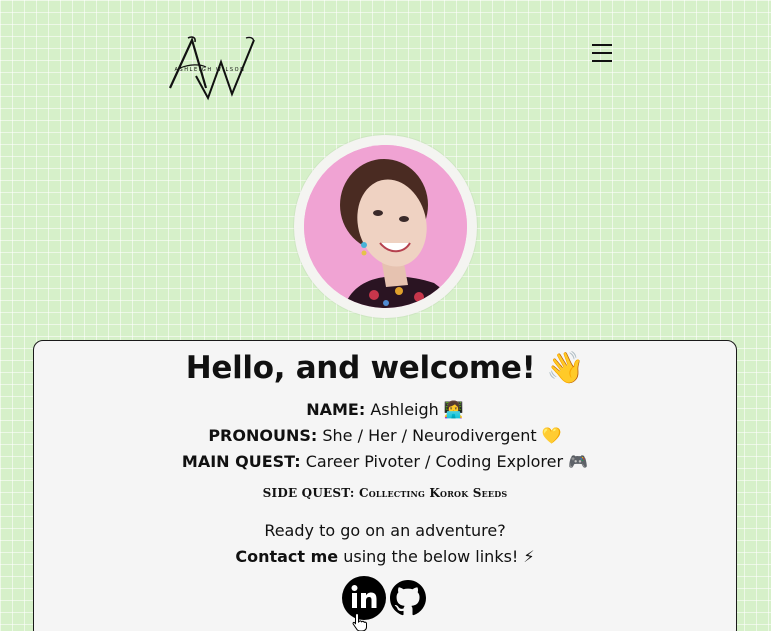 This screenshot has width=771, height=631. Describe the element at coordinates (385, 368) in the screenshot. I see `page-title: Hello, and welcome! 👋` at that location.